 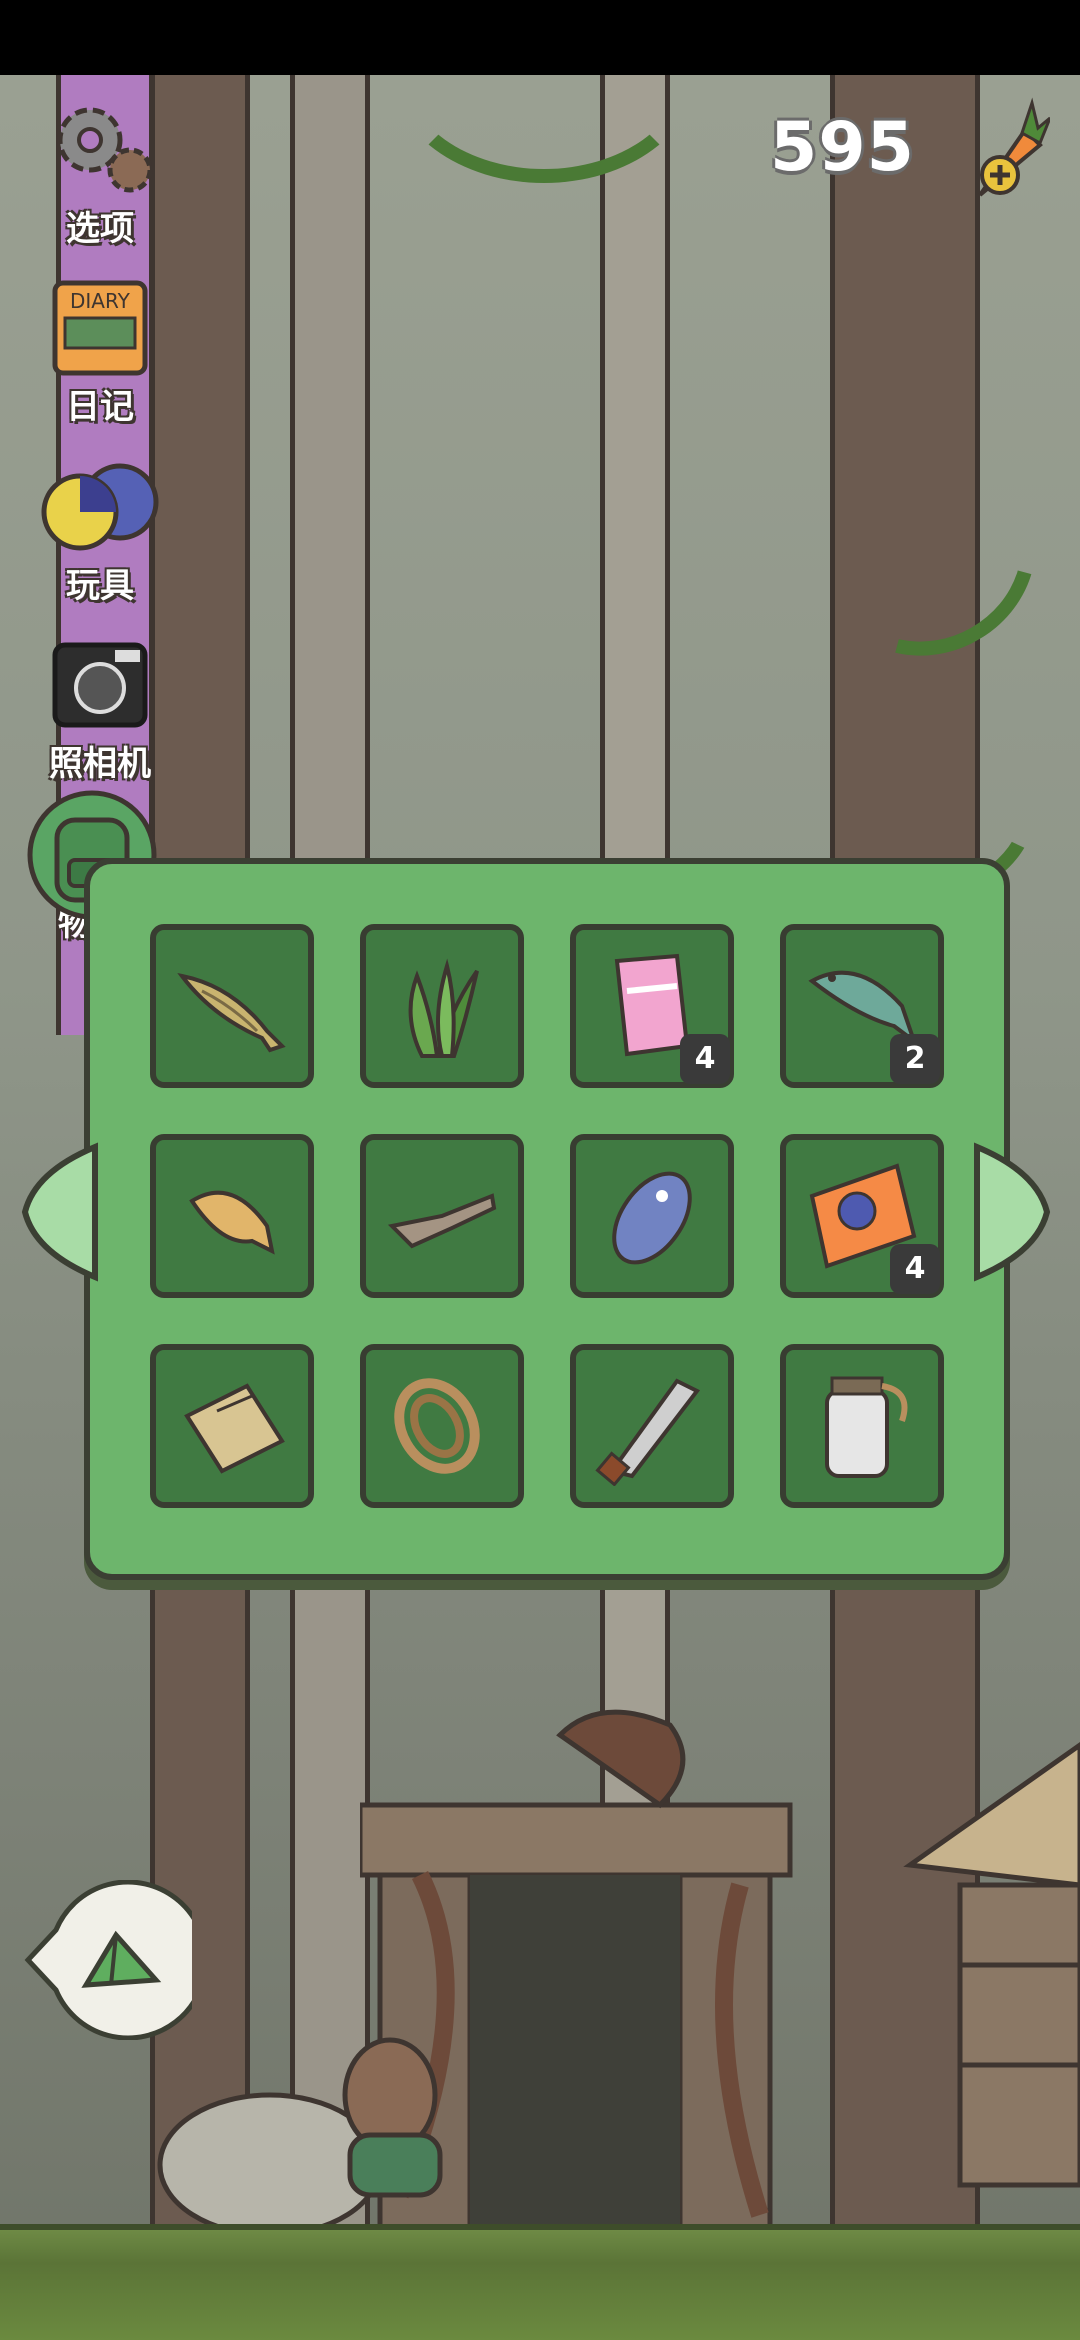 I want to click on menu-options: 选项, so click(x=100, y=172).